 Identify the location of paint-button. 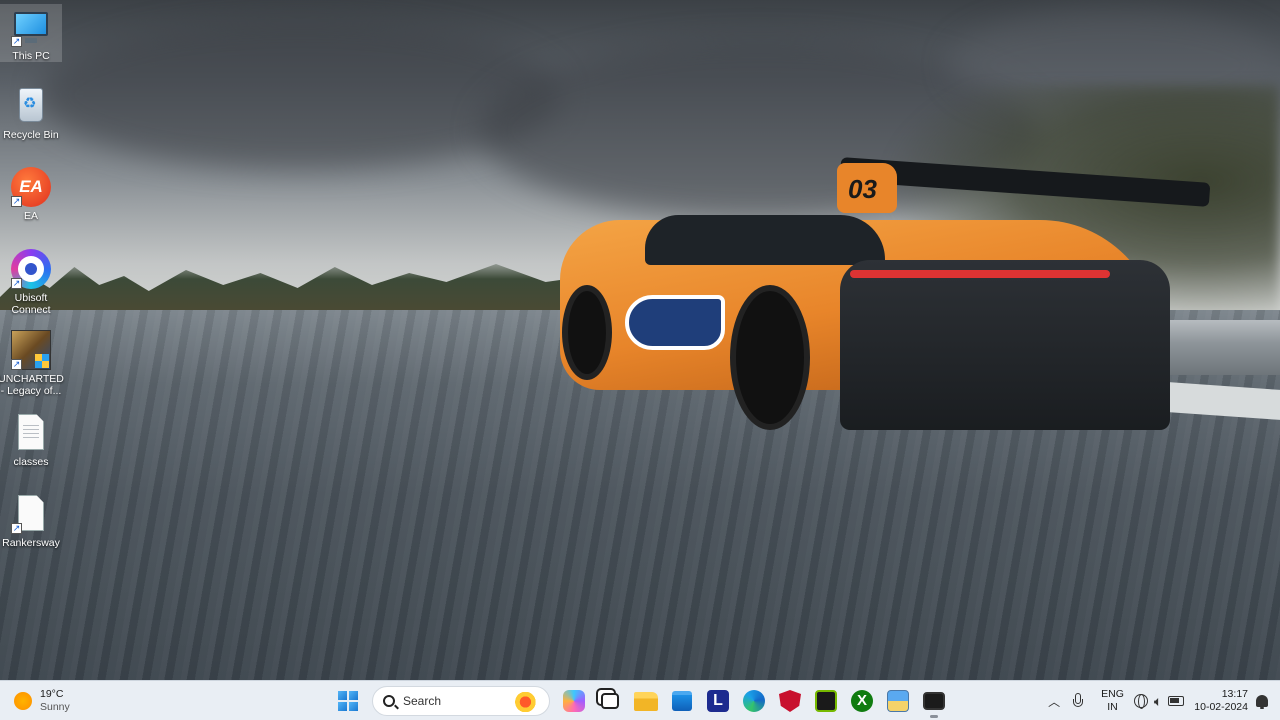
(898, 701).